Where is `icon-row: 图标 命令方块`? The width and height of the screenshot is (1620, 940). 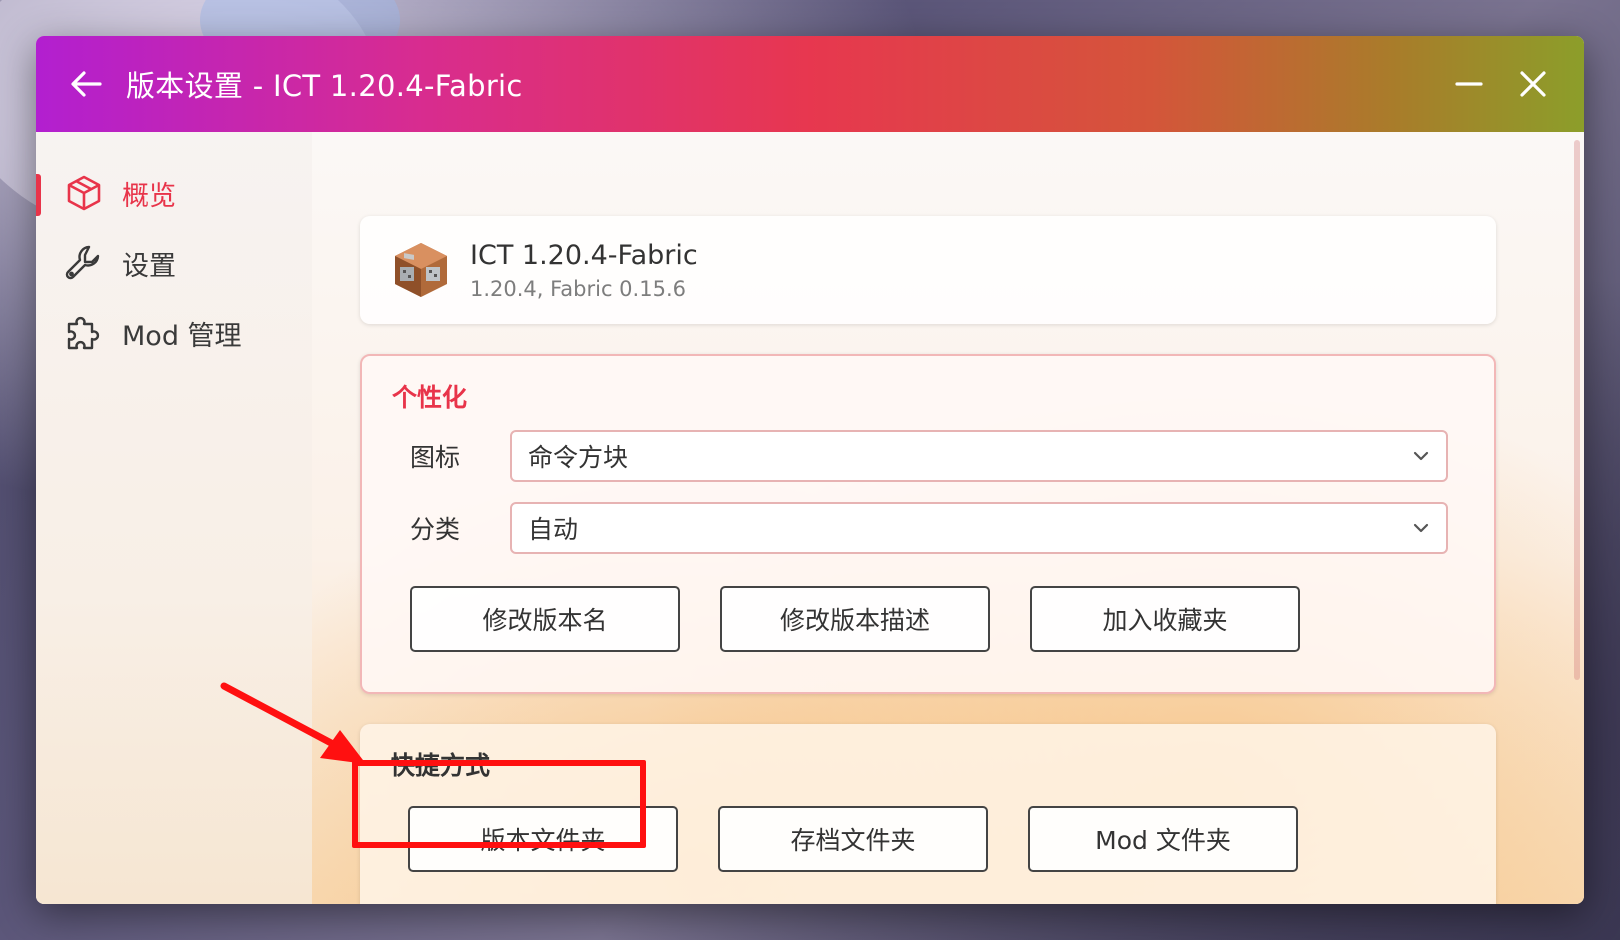 icon-row: 图标 命令方块 is located at coordinates (929, 456).